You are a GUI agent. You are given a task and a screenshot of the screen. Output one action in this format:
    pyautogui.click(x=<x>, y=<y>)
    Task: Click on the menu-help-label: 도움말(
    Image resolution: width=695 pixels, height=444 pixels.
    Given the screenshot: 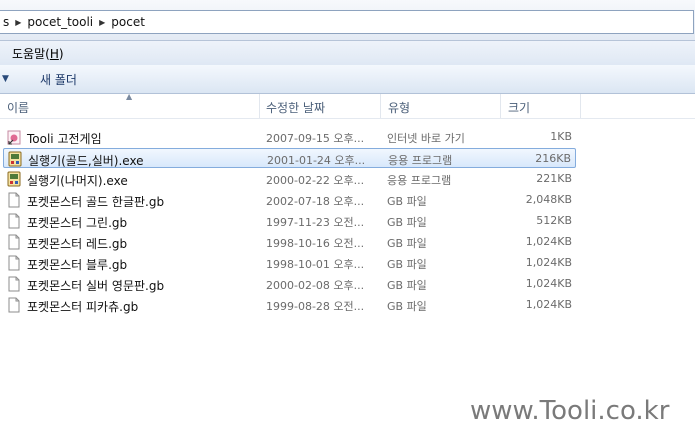 What is the action you would take?
    pyautogui.click(x=31, y=53)
    